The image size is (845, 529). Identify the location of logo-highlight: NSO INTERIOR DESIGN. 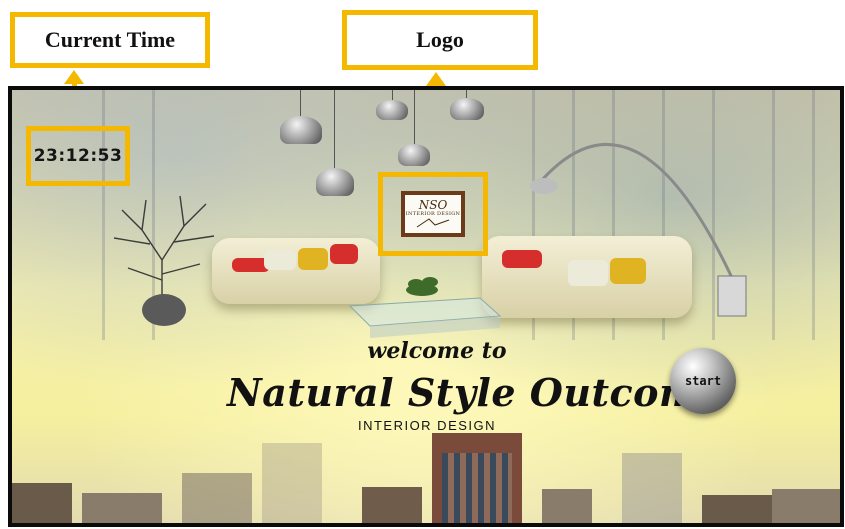
(433, 214).